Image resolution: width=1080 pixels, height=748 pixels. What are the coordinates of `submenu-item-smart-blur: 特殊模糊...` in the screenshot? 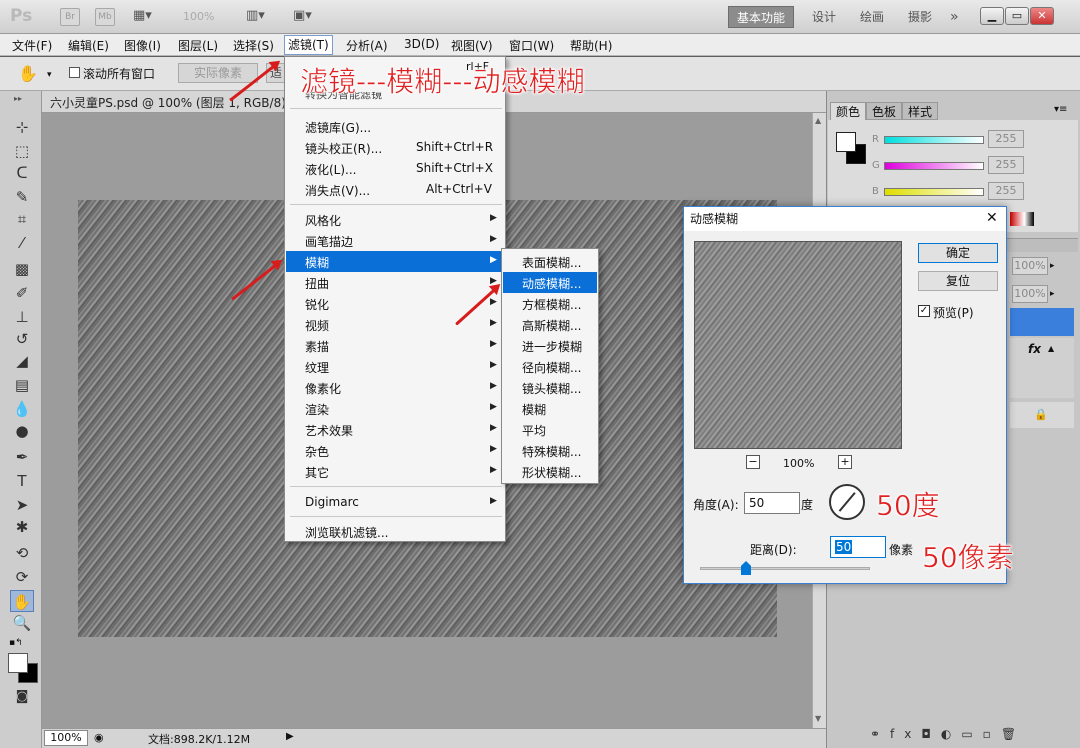 It's located at (551, 451).